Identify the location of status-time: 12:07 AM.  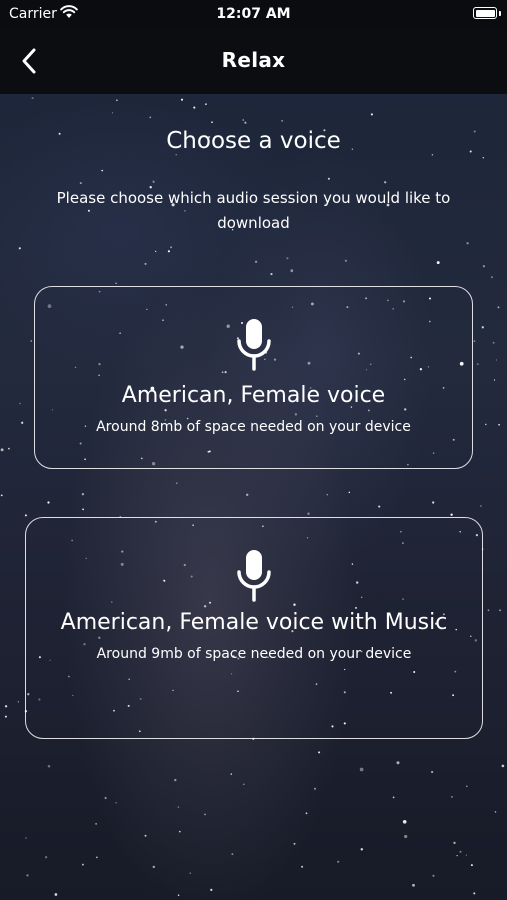
(253, 14).